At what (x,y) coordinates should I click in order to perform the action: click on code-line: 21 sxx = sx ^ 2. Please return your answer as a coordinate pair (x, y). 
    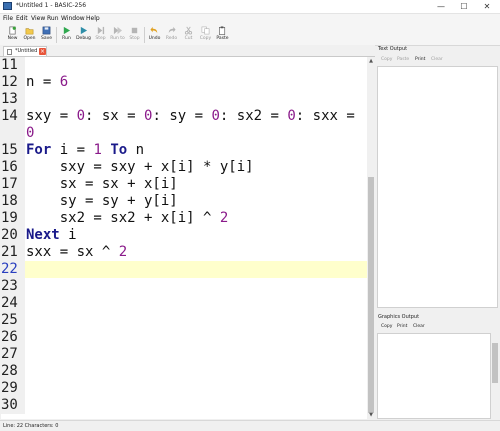
    Looking at the image, I should click on (184, 252).